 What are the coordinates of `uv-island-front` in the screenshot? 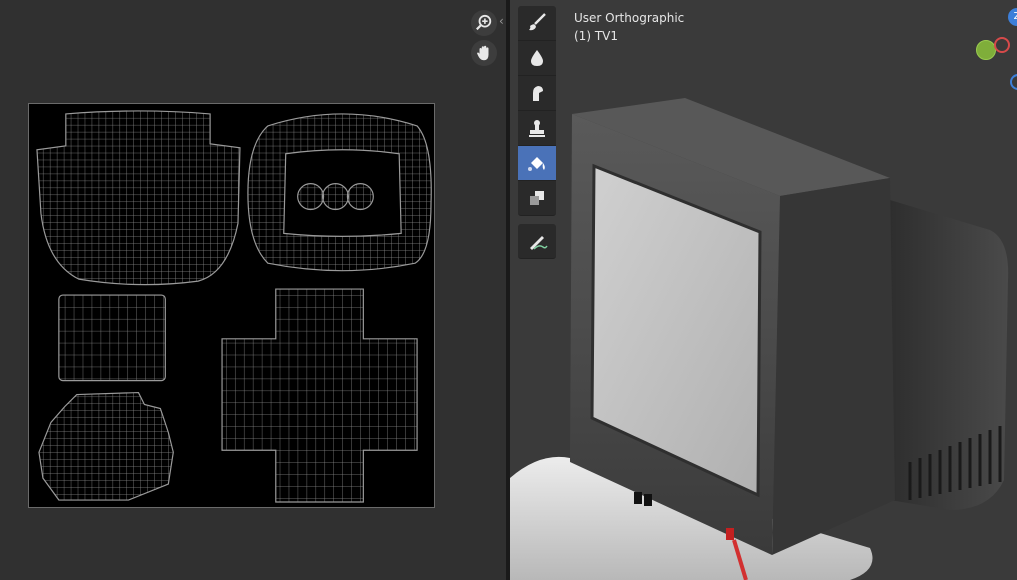 It's located at (339, 192).